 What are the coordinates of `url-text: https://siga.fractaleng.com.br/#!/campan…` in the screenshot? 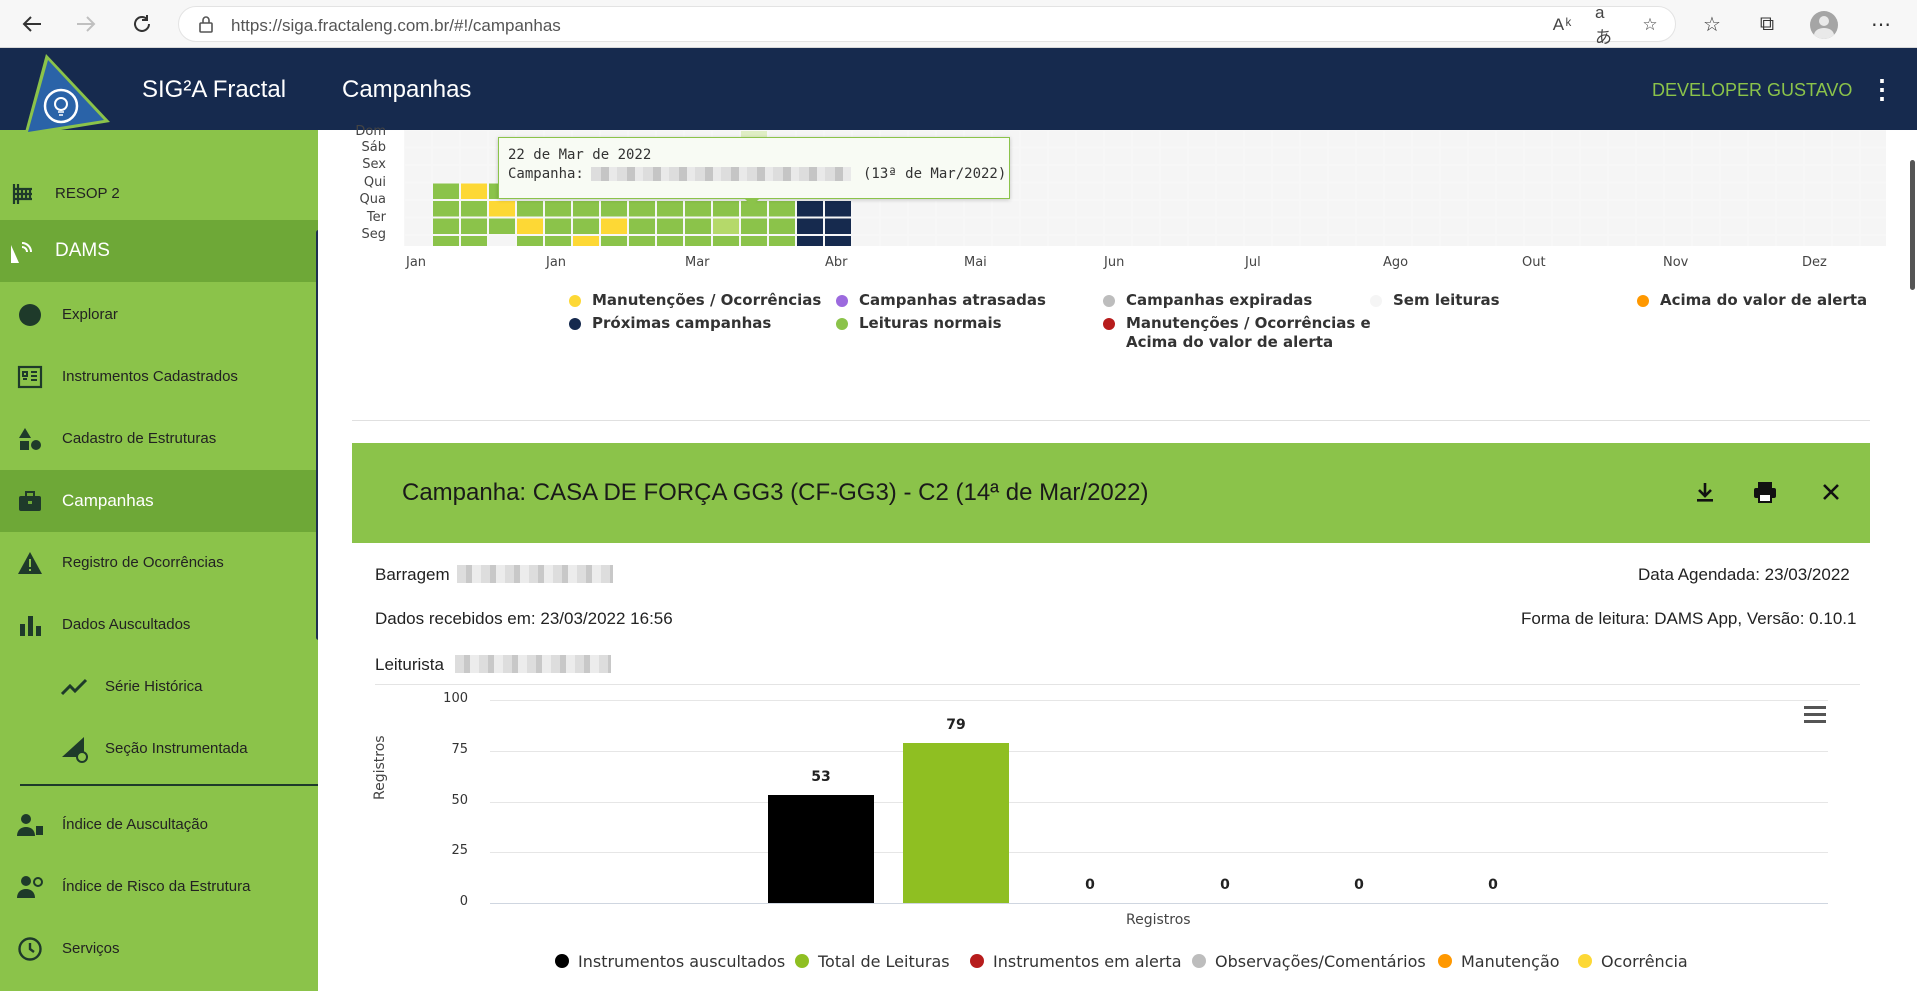 It's located at (396, 26).